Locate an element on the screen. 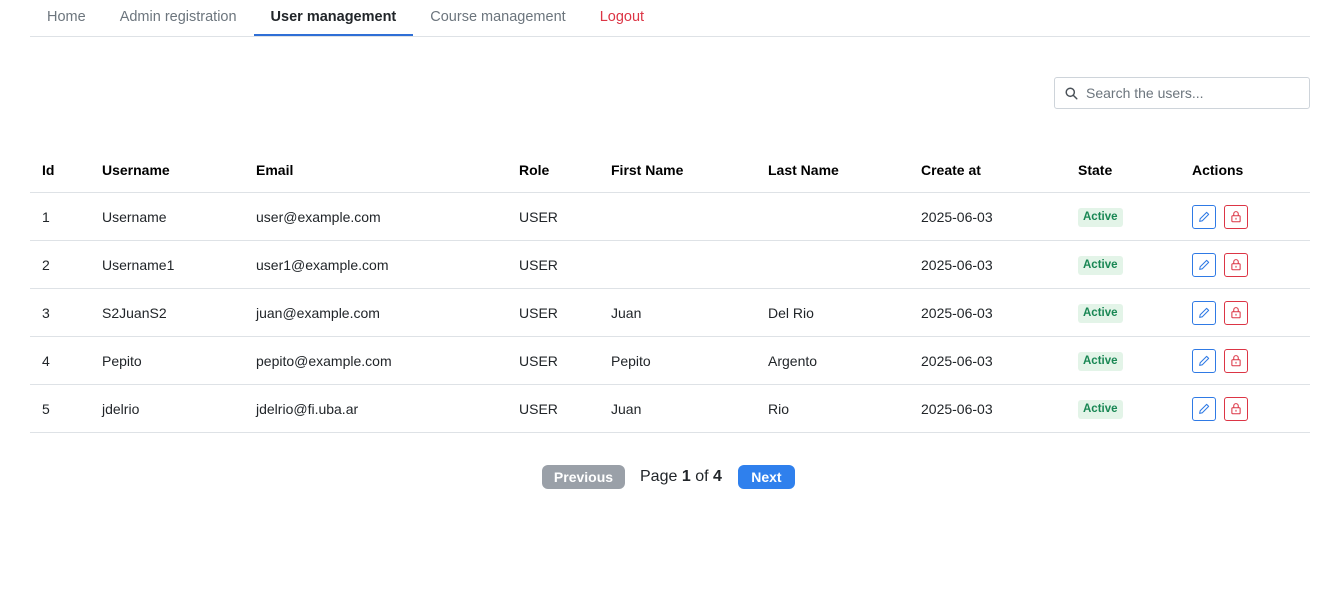 Image resolution: width=1327 pixels, height=599 pixels. column-header-first-name: First Name is located at coordinates (677, 170).